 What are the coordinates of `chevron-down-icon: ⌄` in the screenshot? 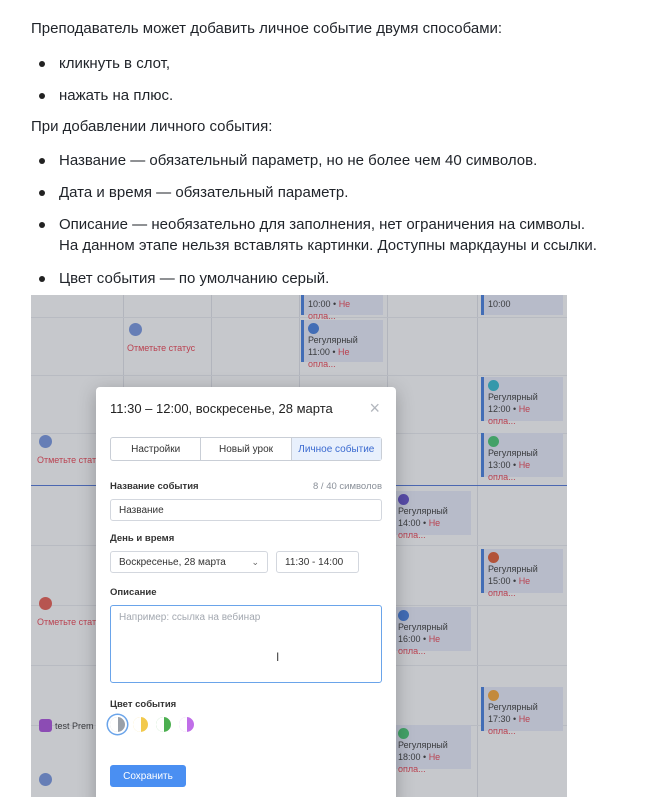 It's located at (255, 561).